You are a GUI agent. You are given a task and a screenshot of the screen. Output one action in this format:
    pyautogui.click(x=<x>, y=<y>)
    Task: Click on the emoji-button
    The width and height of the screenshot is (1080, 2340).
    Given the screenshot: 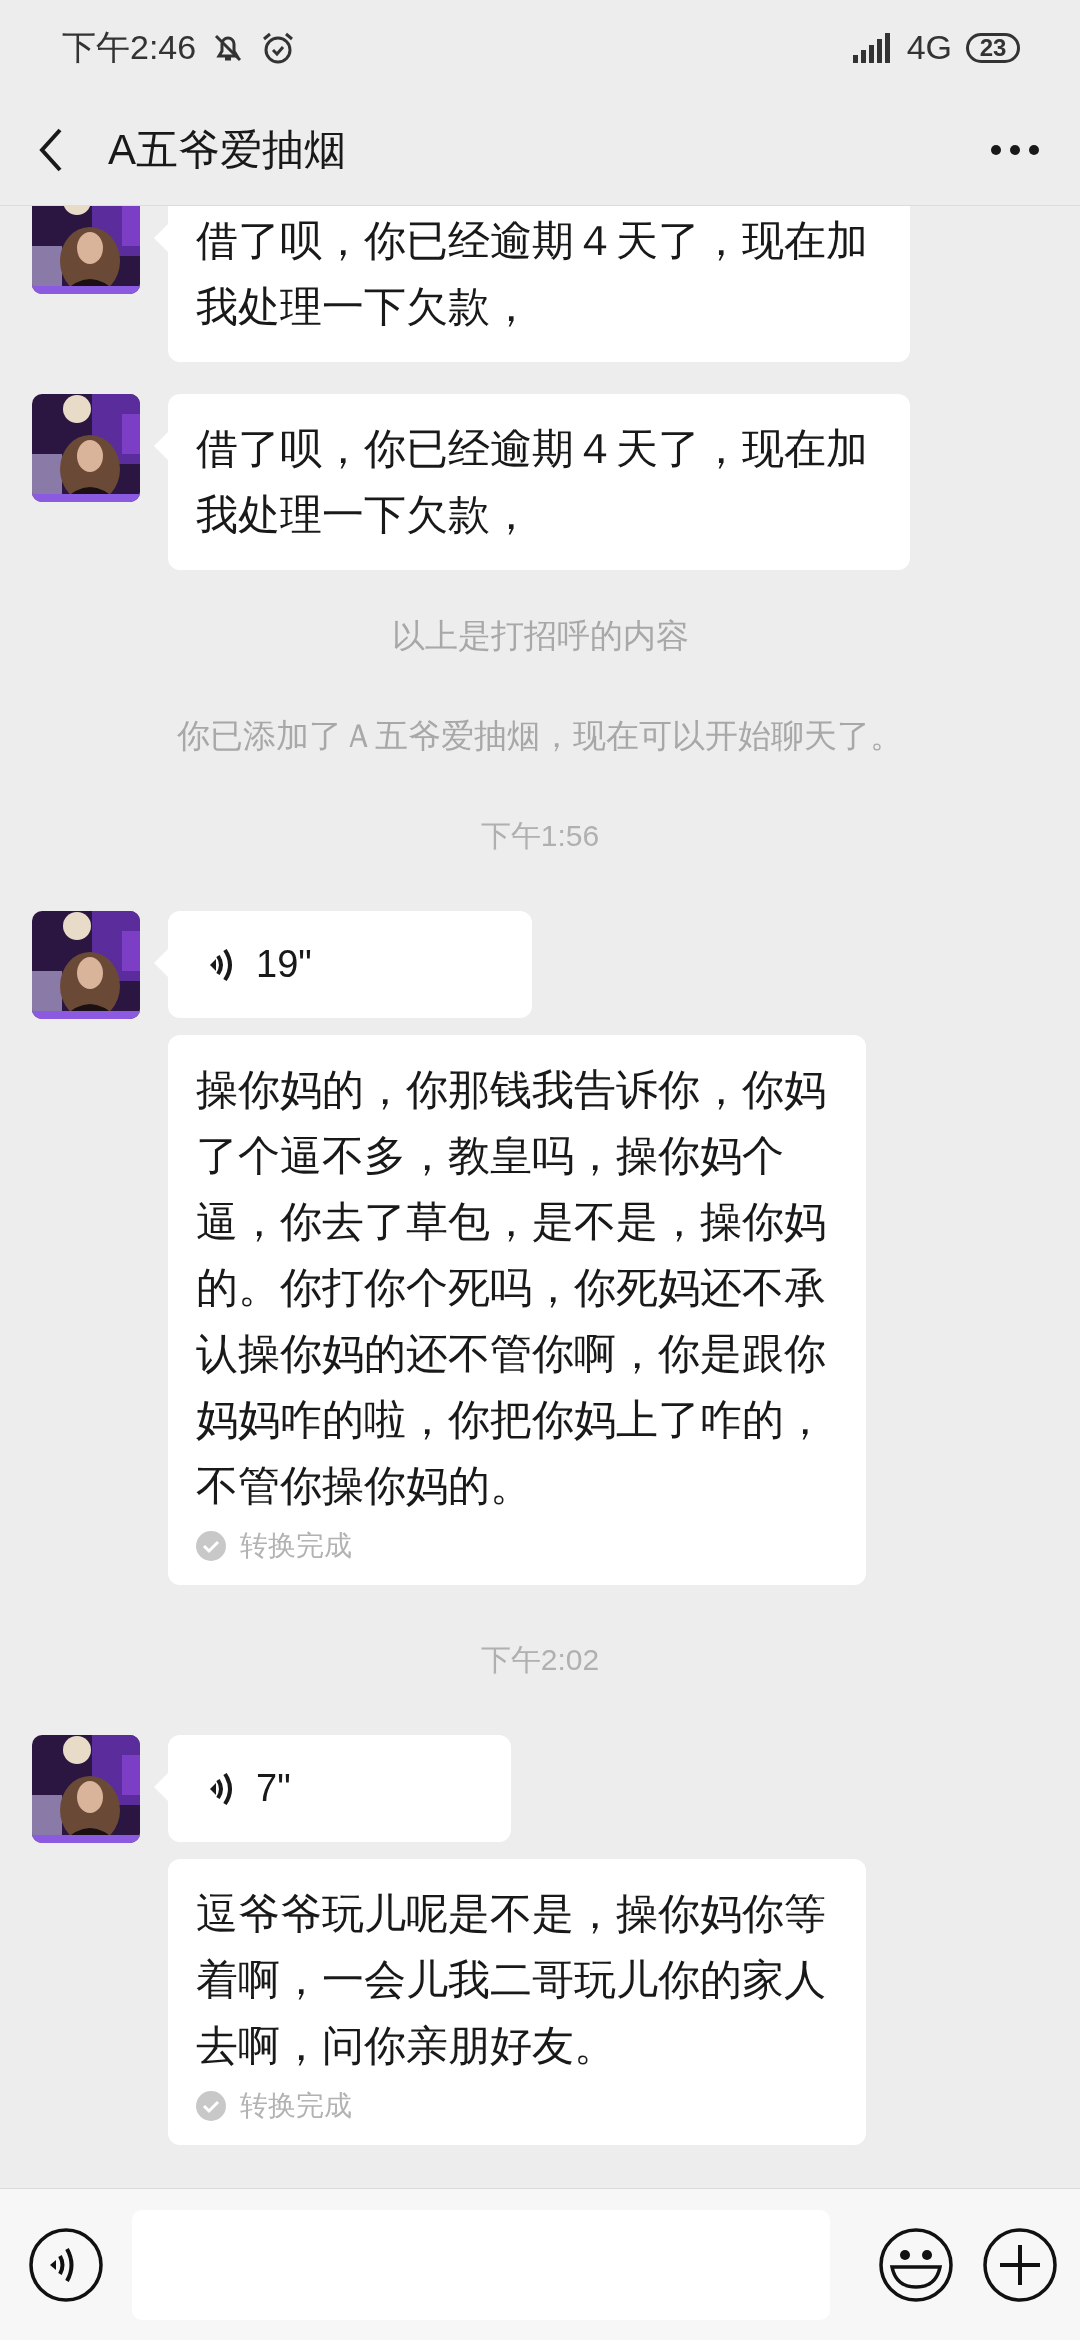 What is the action you would take?
    pyautogui.click(x=916, y=2264)
    